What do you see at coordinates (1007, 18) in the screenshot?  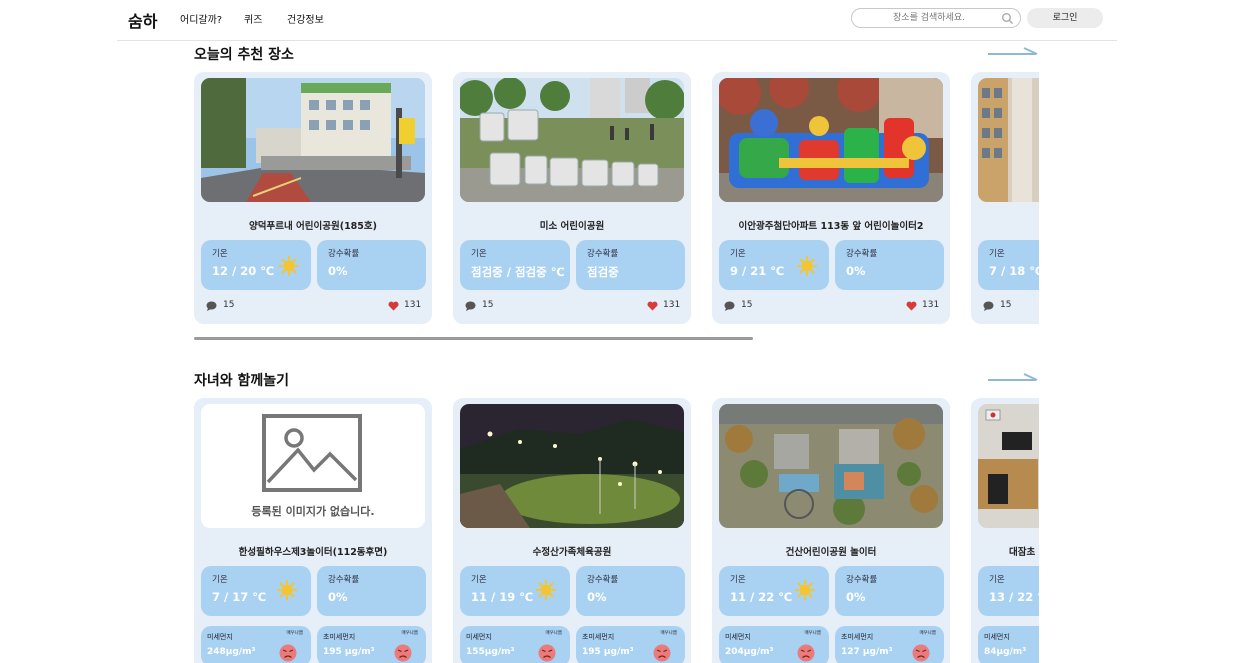 I see `search-icon` at bounding box center [1007, 18].